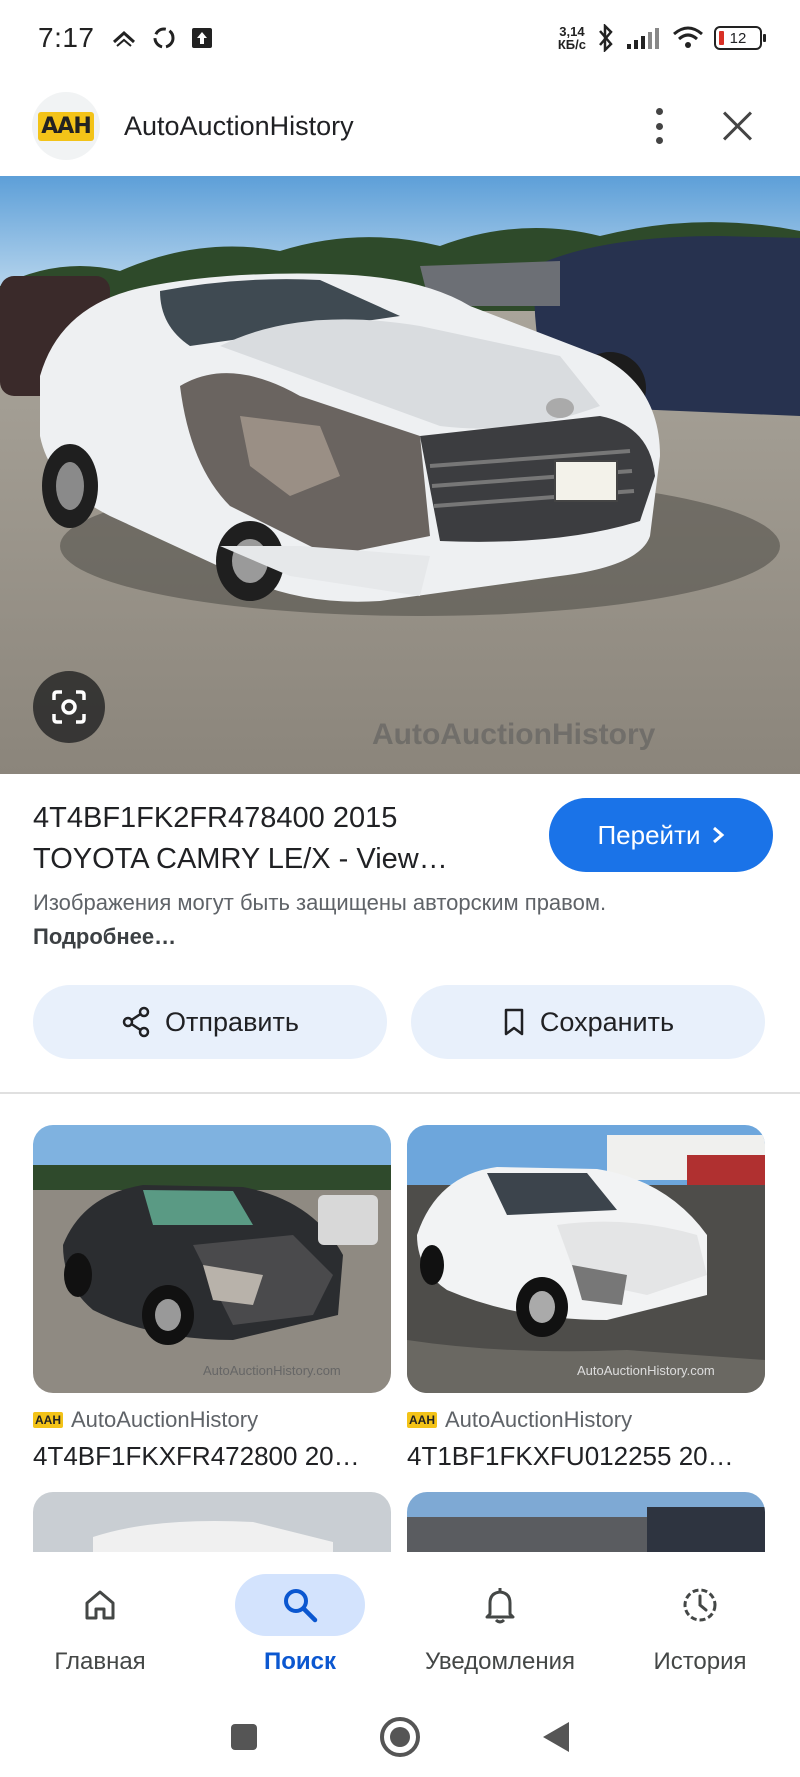  What do you see at coordinates (737, 126) in the screenshot?
I see `close-icon` at bounding box center [737, 126].